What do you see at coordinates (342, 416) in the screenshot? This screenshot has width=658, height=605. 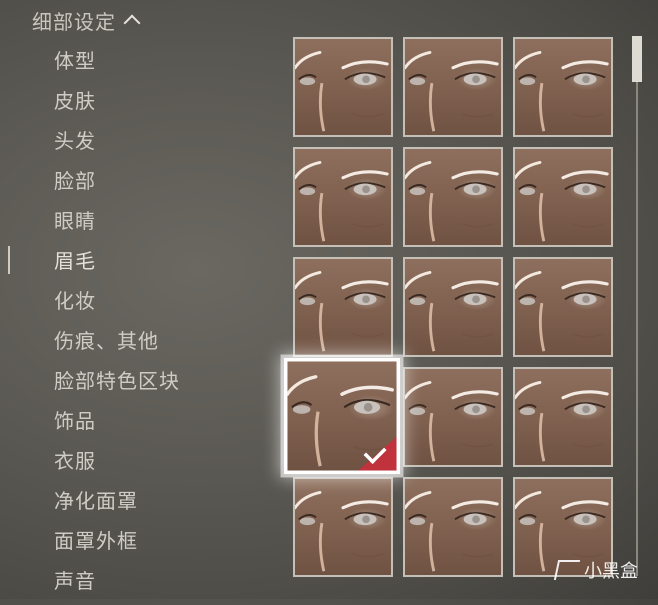 I see `eyebrow-preset-selected` at bounding box center [342, 416].